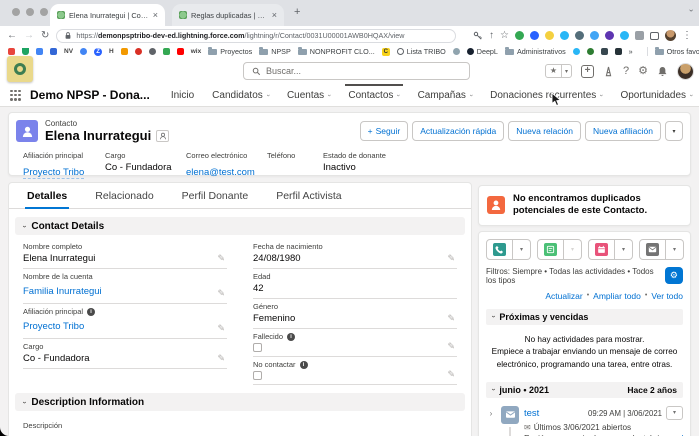  What do you see at coordinates (676, 51) in the screenshot?
I see `other-bookmarks-folder: Otros favoritos` at bounding box center [676, 51].